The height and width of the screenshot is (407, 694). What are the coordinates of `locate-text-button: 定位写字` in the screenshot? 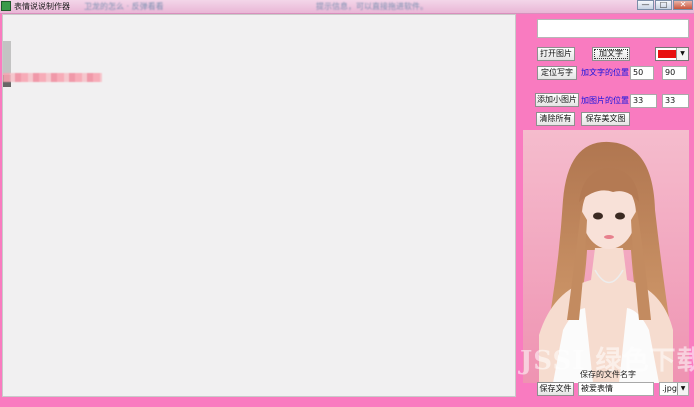 It's located at (557, 73).